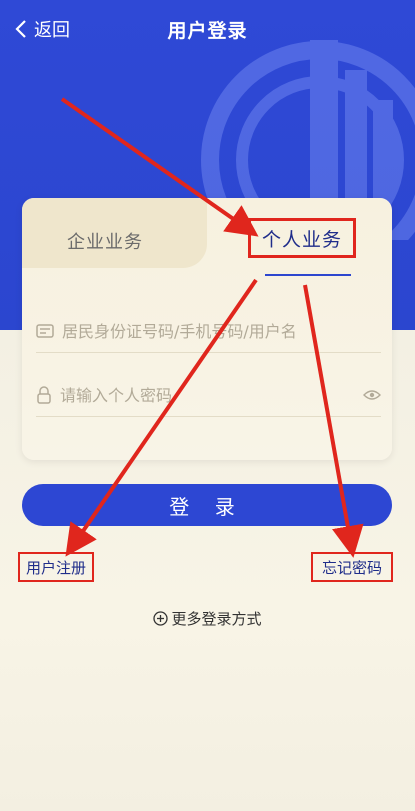 This screenshot has height=811, width=415. I want to click on tab-enterprise: 企业业务, so click(105, 241).